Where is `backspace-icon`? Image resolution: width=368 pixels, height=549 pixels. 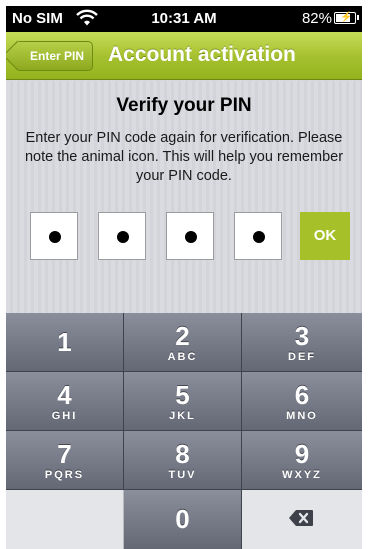 backspace-icon is located at coordinates (301, 518).